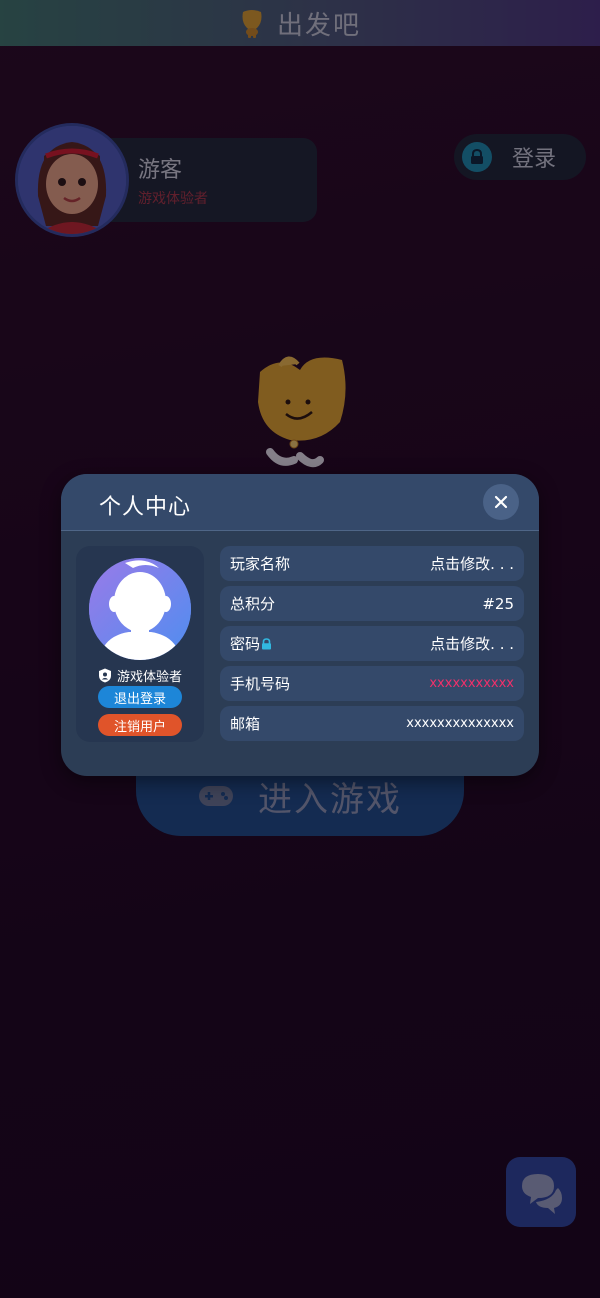  Describe the element at coordinates (260, 564) in the screenshot. I see `row-key: 玩家名称` at that location.